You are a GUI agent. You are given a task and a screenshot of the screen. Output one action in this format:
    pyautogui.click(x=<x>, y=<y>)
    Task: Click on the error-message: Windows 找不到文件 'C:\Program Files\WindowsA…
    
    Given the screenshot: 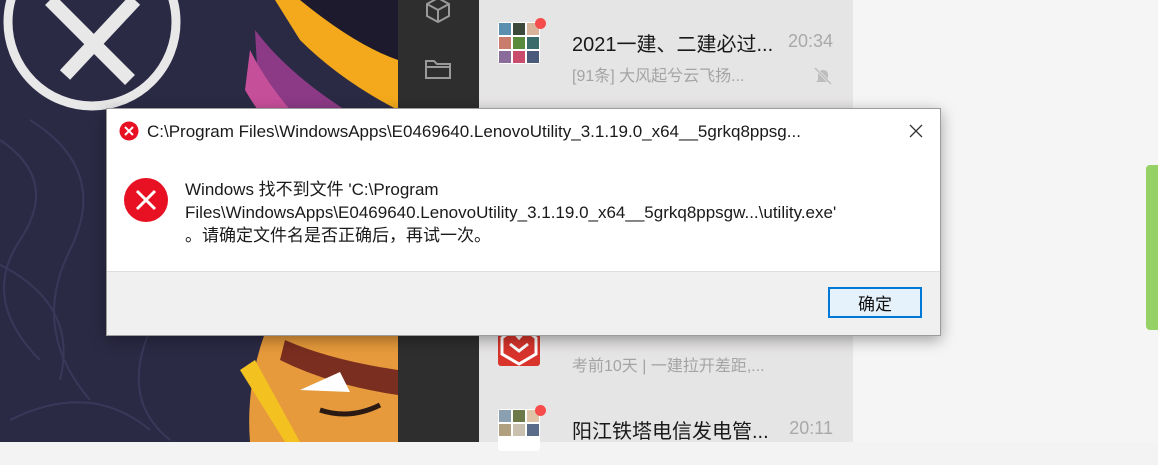 What is the action you would take?
    pyautogui.click(x=555, y=212)
    